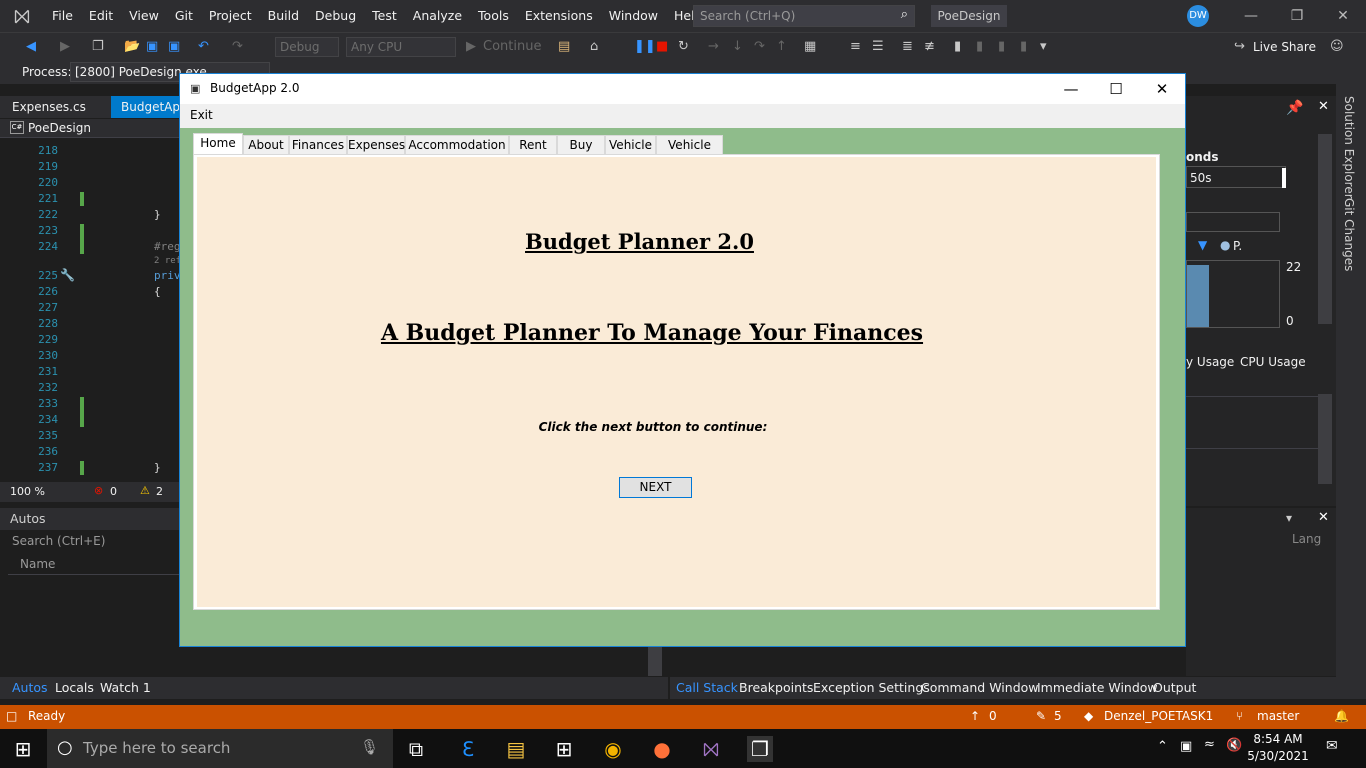 This screenshot has width=1366, height=768. I want to click on menu-build: Build, so click(283, 16).